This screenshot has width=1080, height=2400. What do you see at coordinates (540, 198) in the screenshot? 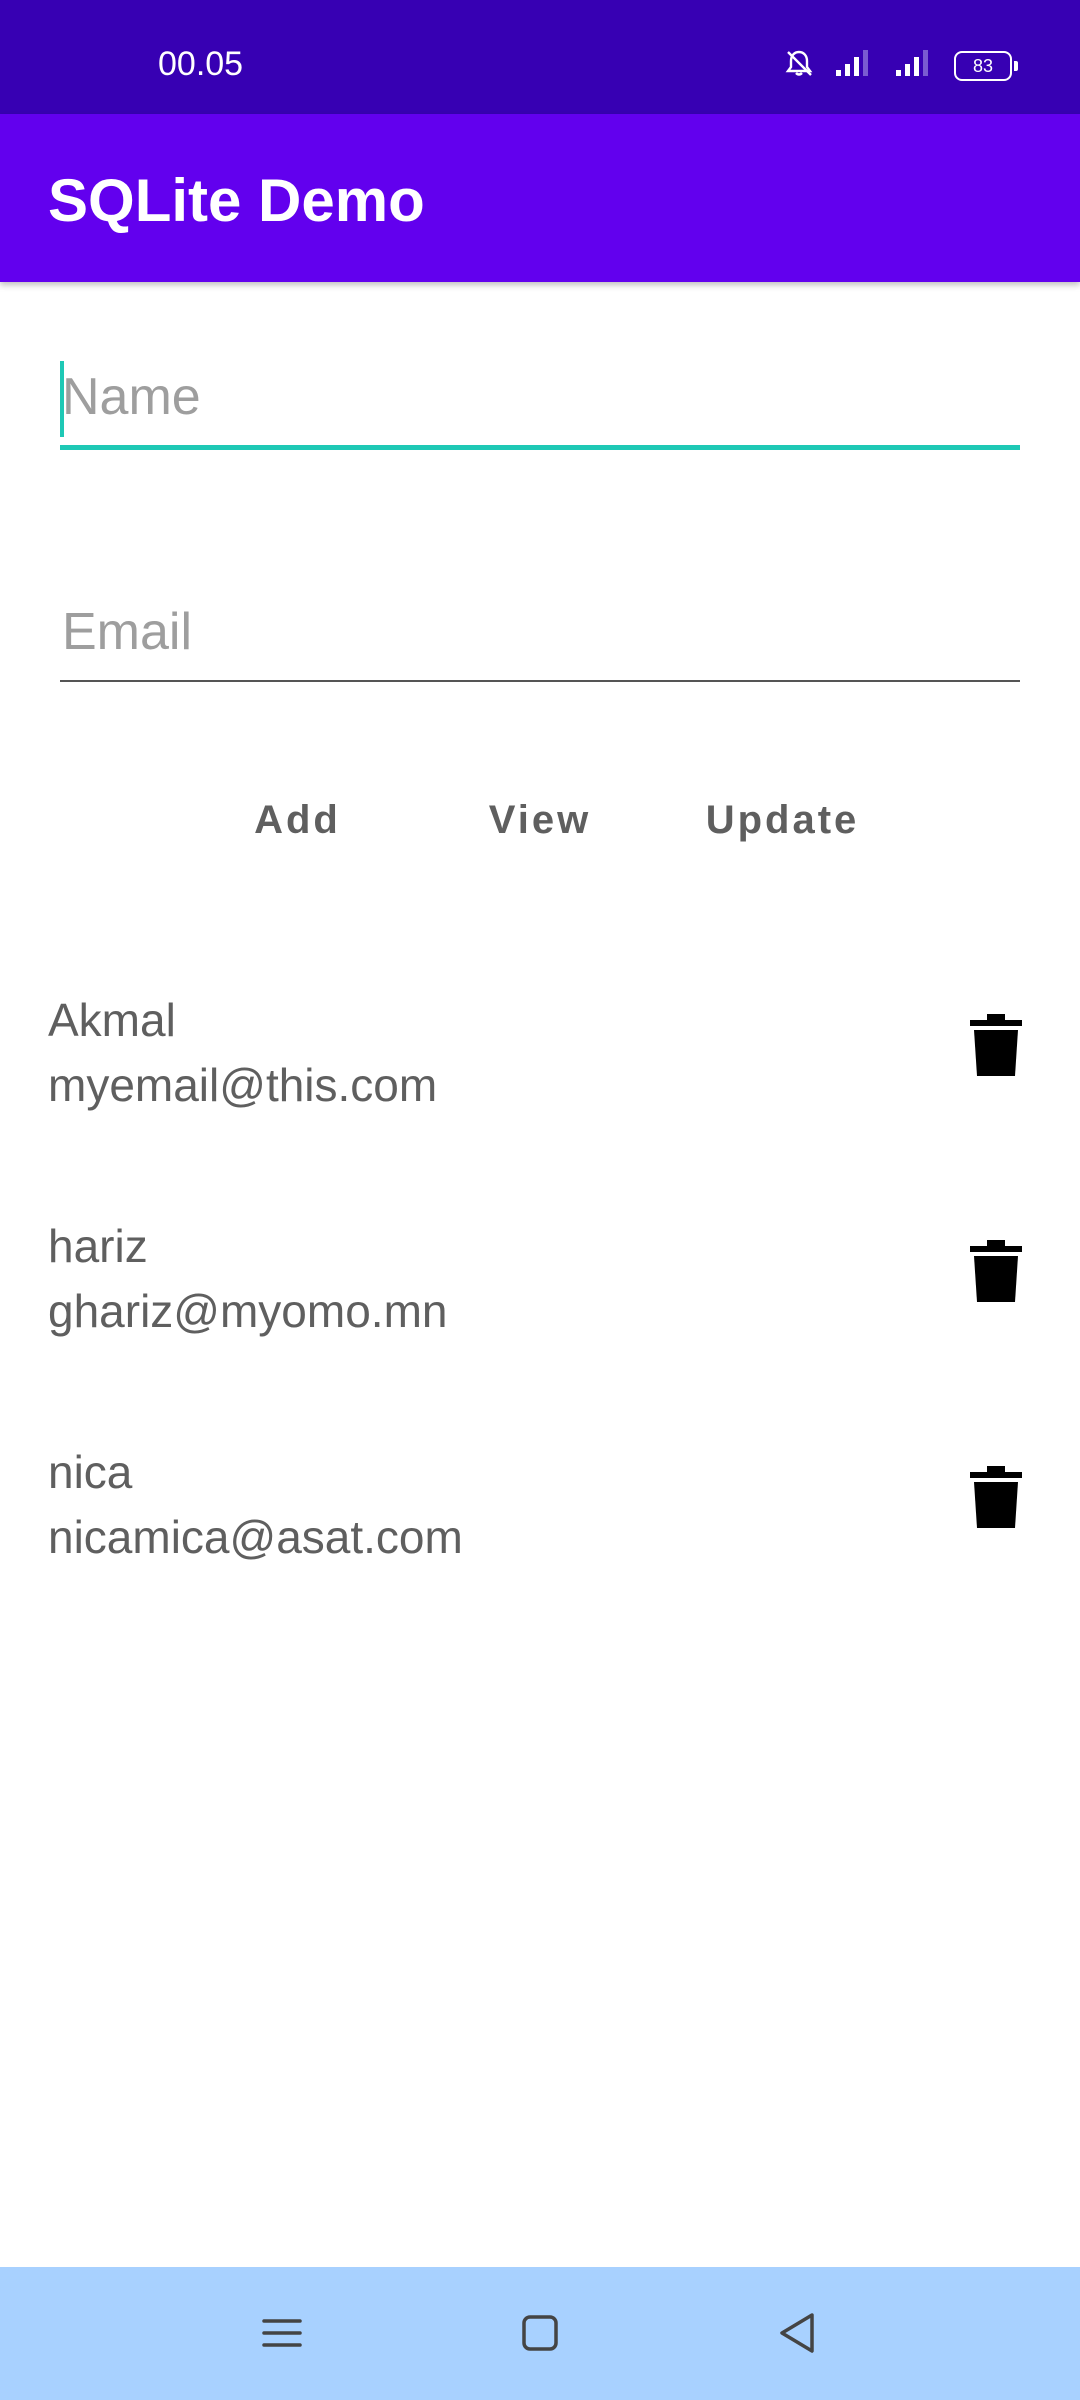
I see `app-bar: SQLite Demo` at bounding box center [540, 198].